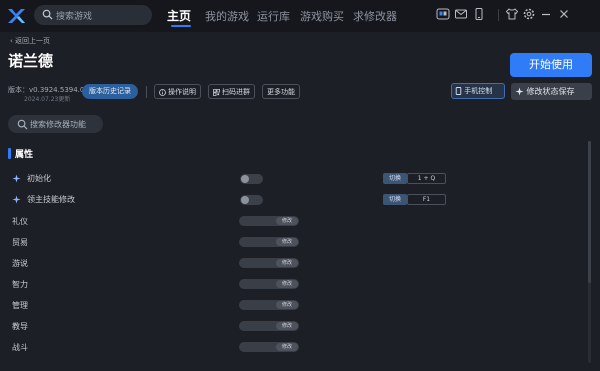  I want to click on attribute-label: 智力, so click(20, 284).